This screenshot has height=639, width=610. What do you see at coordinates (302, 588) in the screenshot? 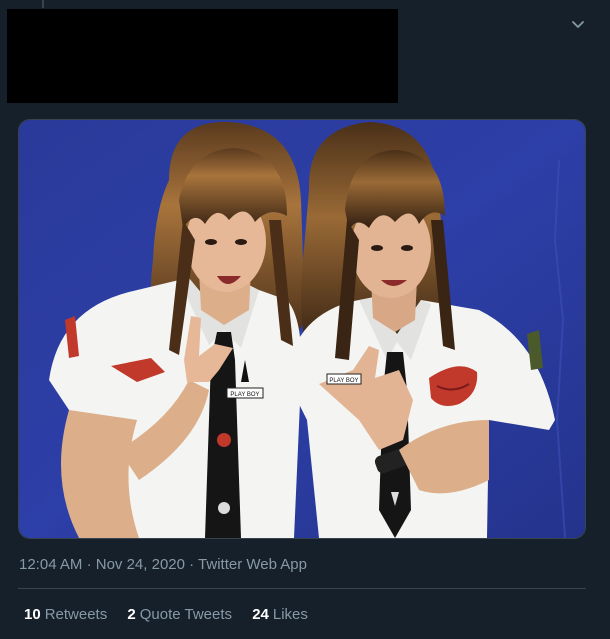
I see `stats-divider-top` at bounding box center [302, 588].